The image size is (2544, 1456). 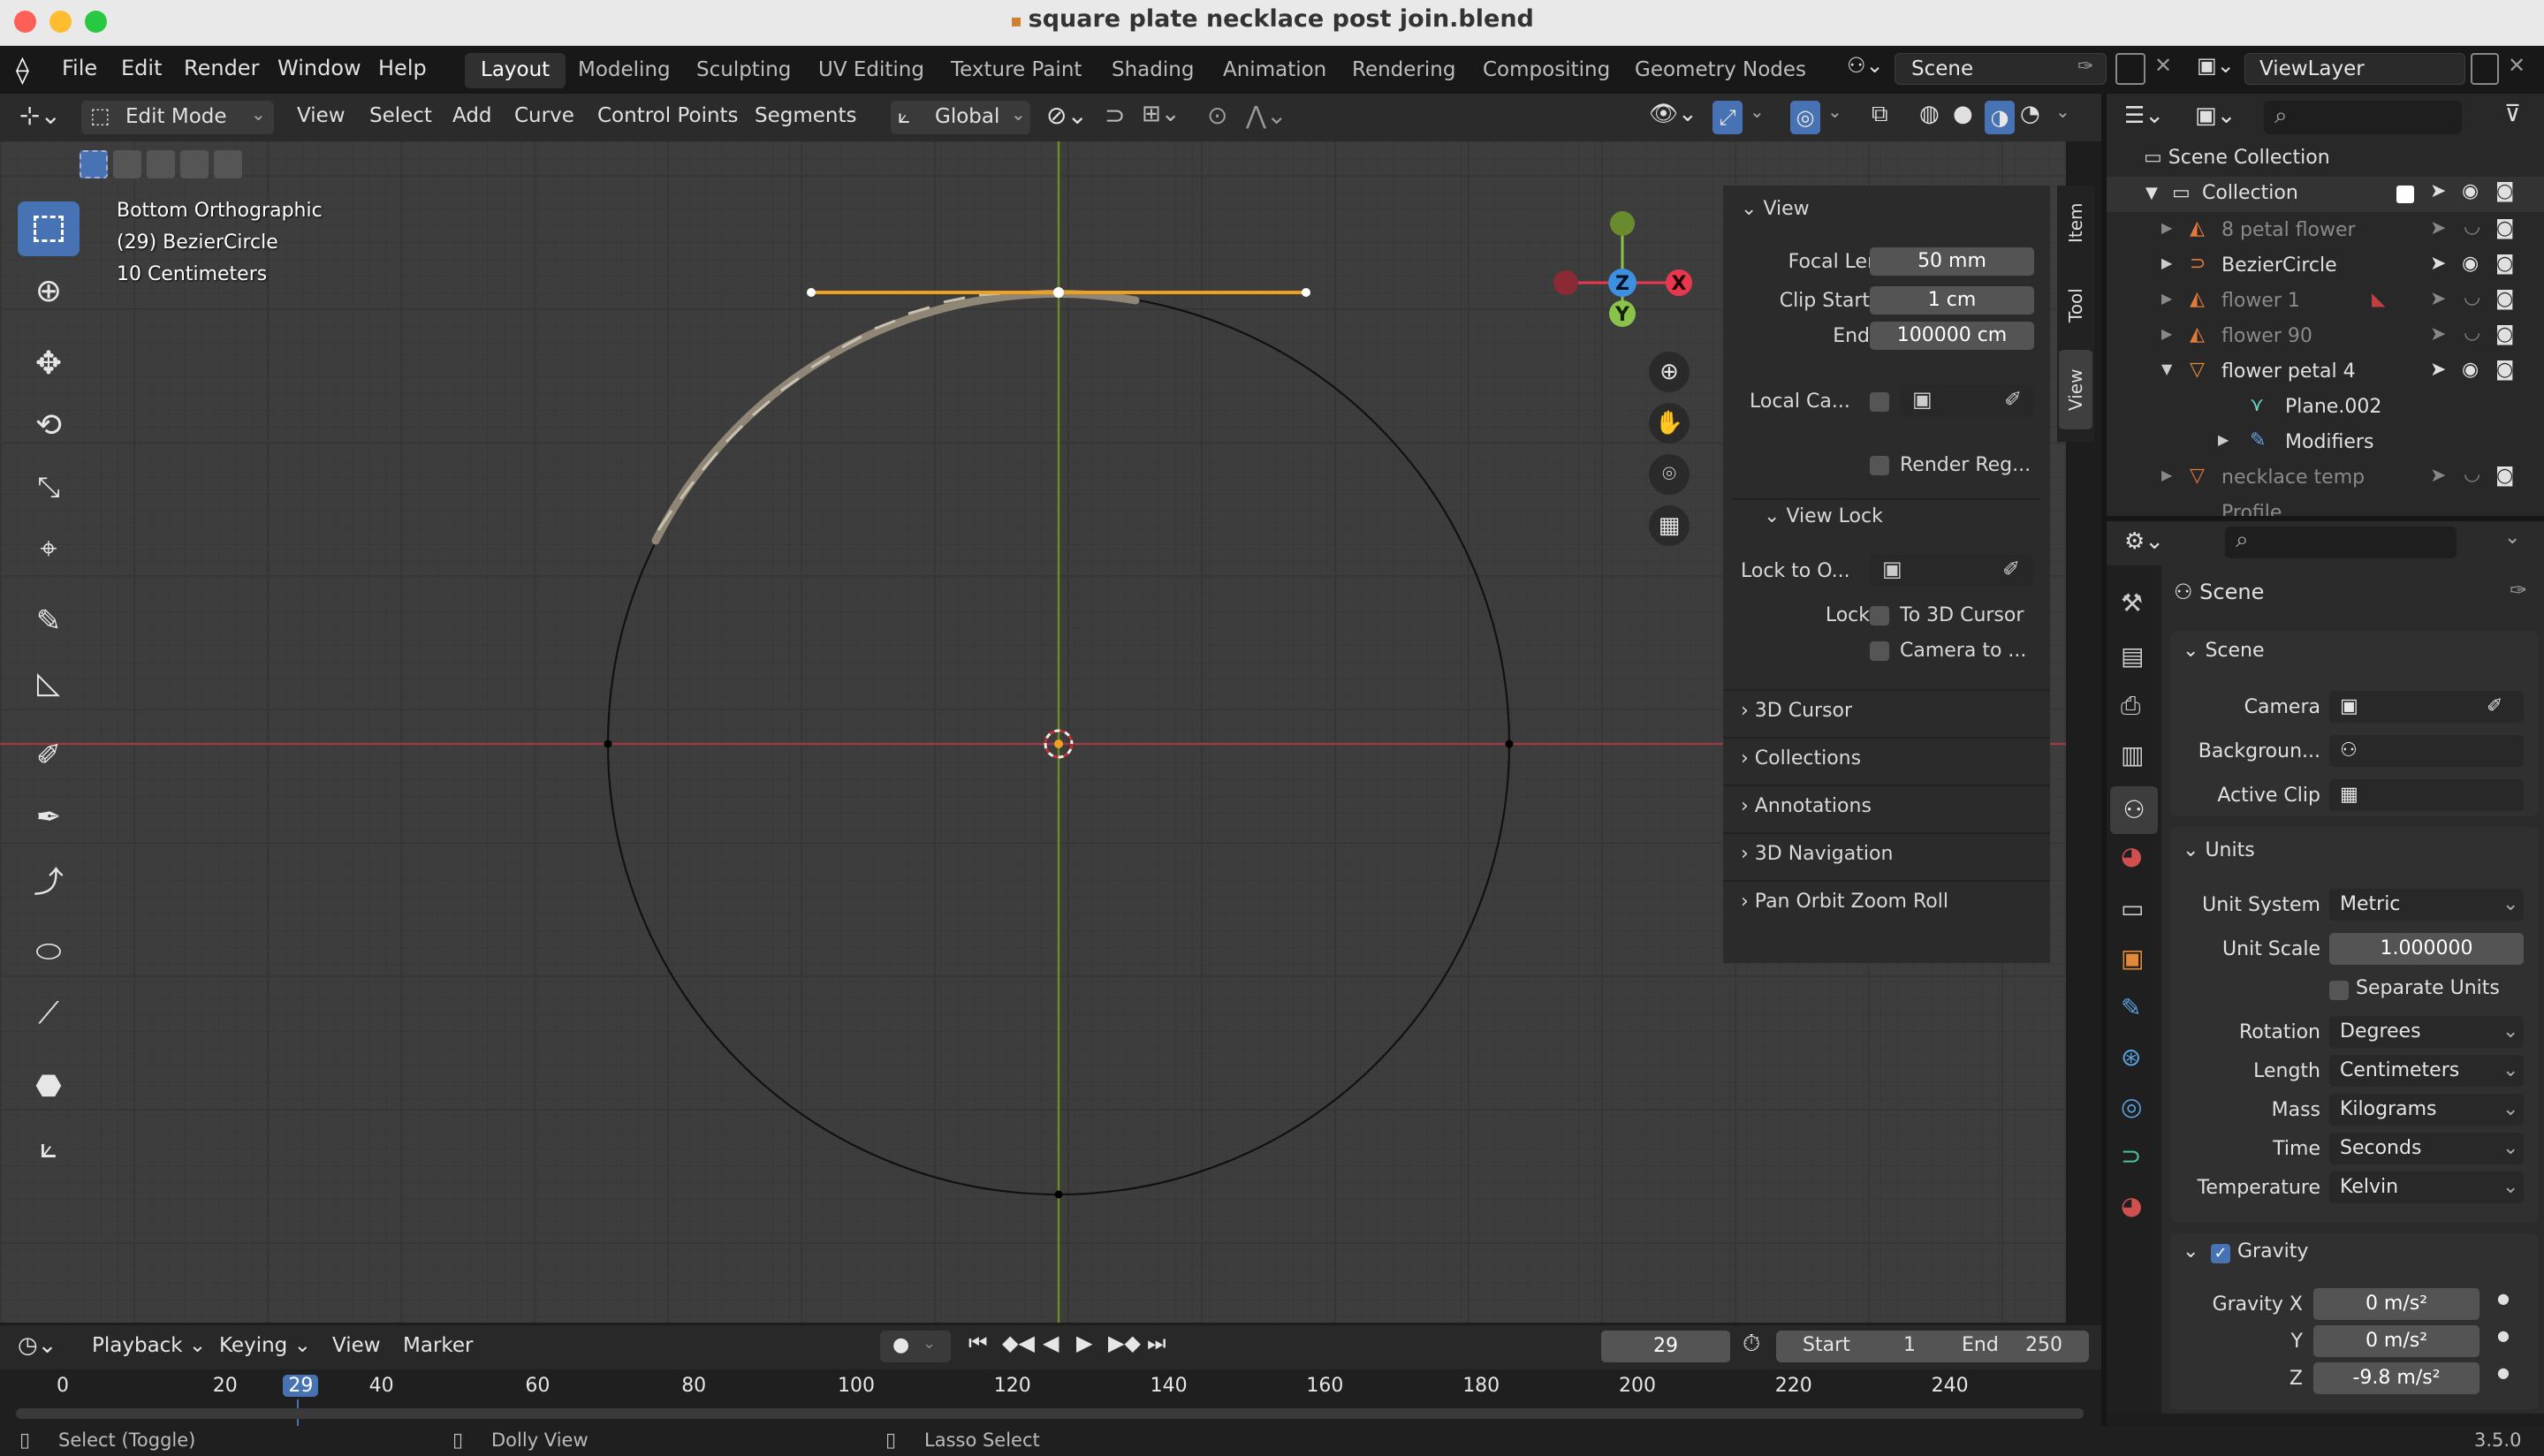 I want to click on viewport-menu-curve: Curve, so click(x=544, y=115).